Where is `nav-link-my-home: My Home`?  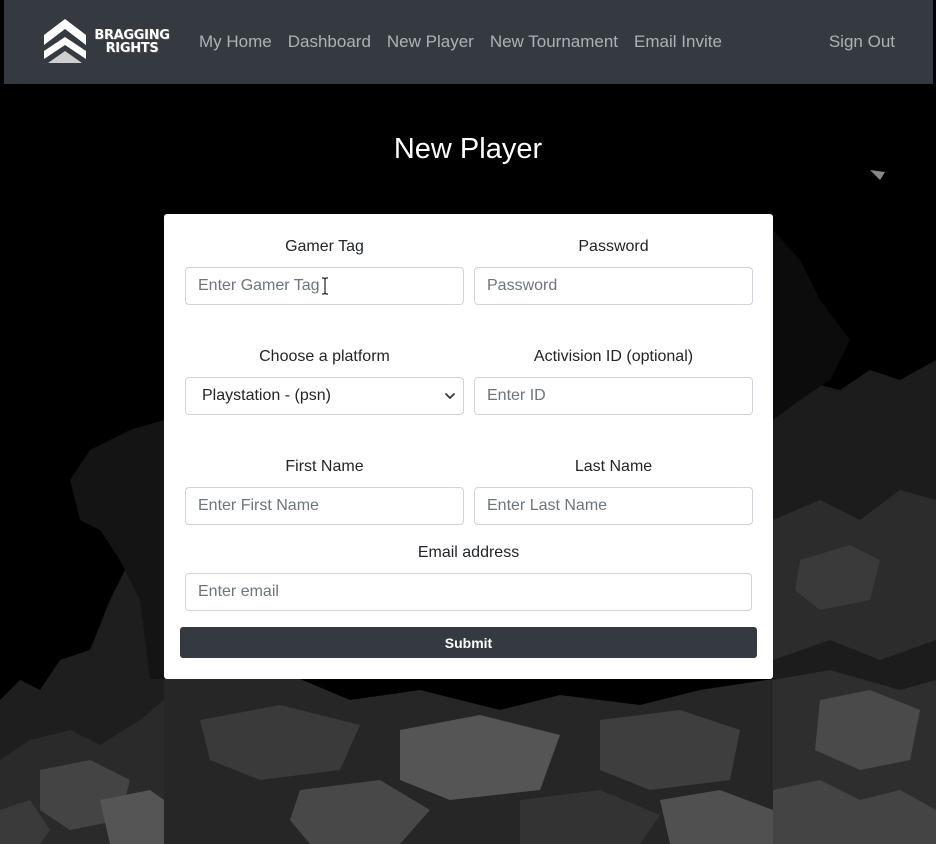 nav-link-my-home: My Home is located at coordinates (239, 42).